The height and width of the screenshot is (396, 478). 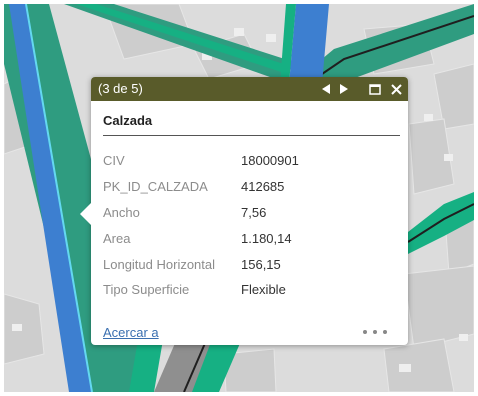 I want to click on more-actions-button, so click(x=375, y=332).